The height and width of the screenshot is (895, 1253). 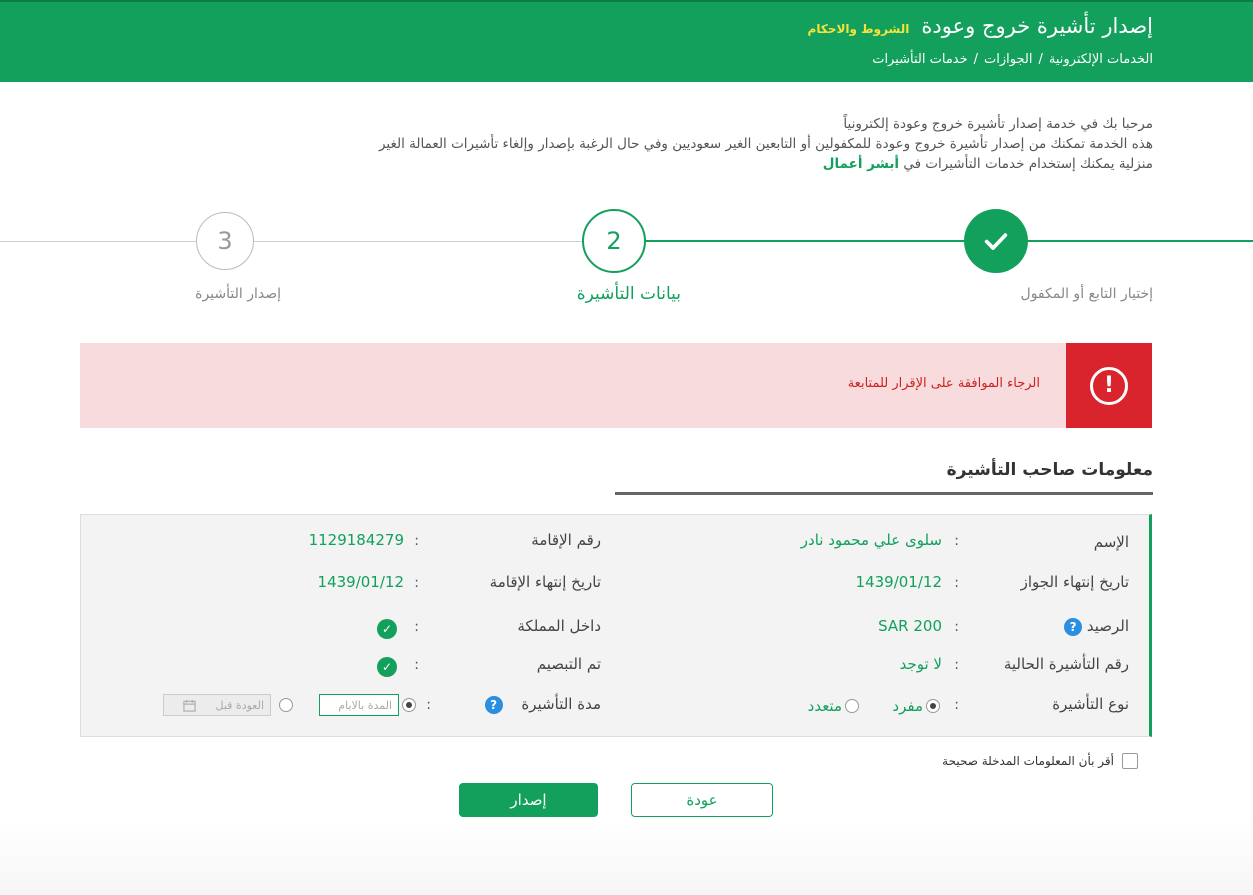 I want to click on inside-kingdom-status: ✓, so click(x=387, y=628).